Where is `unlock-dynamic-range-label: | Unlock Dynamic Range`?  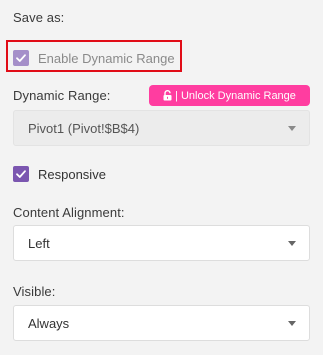
unlock-dynamic-range-label: | Unlock Dynamic Range is located at coordinates (235, 95).